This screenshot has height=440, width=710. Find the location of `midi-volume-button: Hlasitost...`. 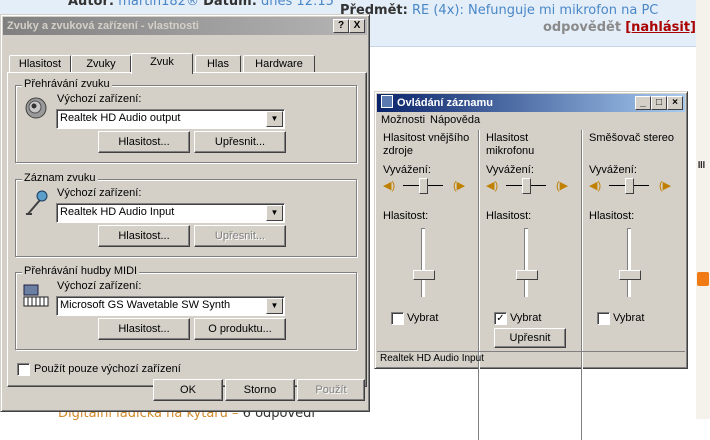

midi-volume-button: Hlasitost... is located at coordinates (144, 329).